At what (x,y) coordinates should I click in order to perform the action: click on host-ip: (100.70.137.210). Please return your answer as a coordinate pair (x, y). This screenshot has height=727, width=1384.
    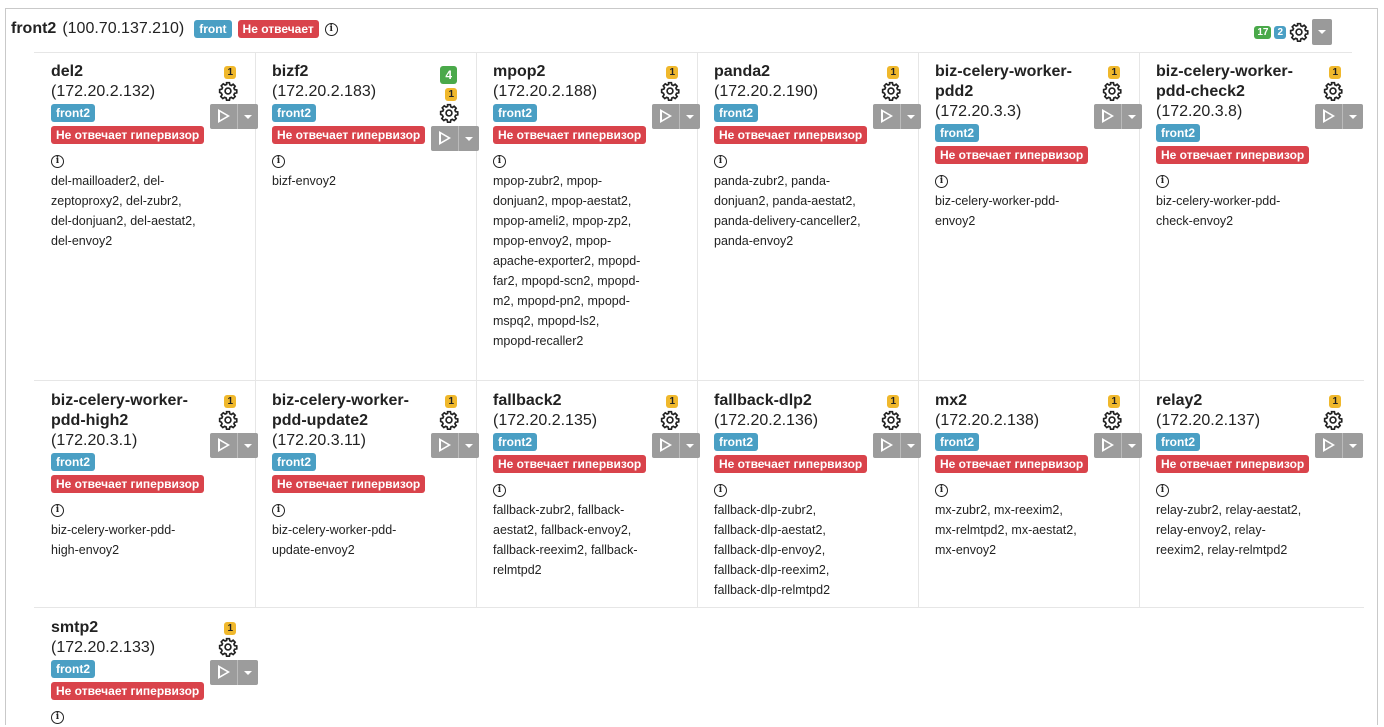
    Looking at the image, I should click on (123, 28).